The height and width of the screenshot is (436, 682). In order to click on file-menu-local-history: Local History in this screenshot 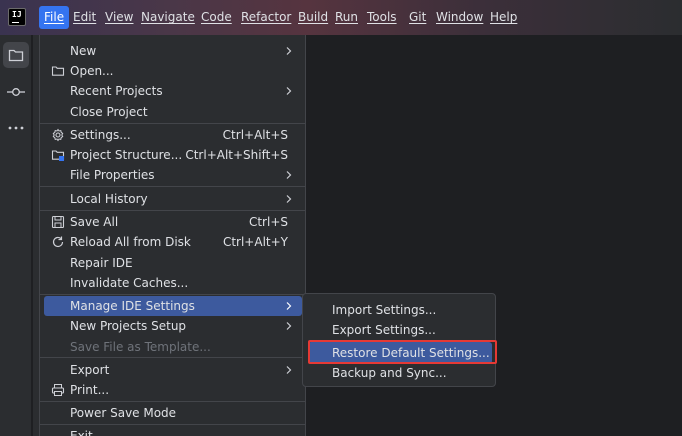, I will do `click(173, 199)`.